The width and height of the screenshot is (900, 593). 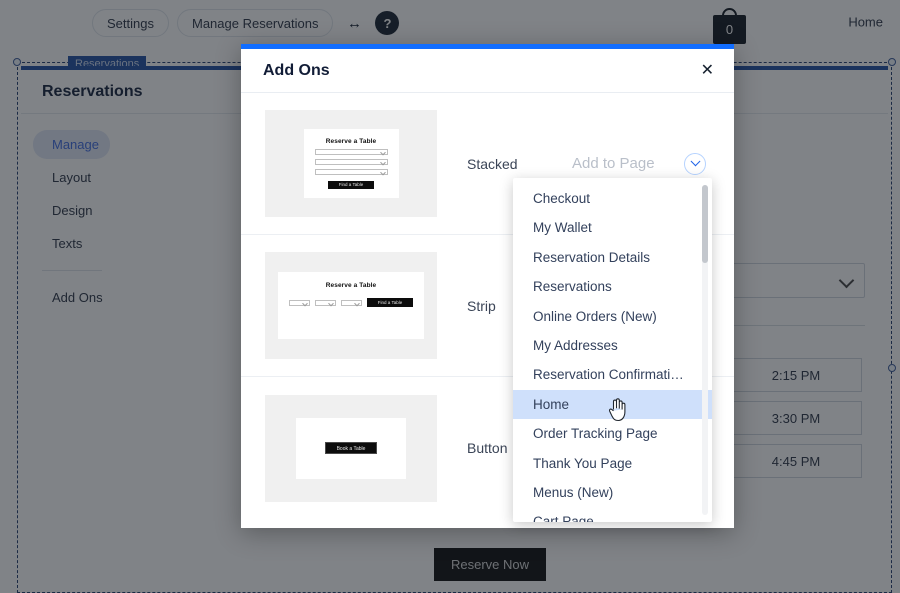 What do you see at coordinates (707, 71) in the screenshot?
I see `close-icon: ✕` at bounding box center [707, 71].